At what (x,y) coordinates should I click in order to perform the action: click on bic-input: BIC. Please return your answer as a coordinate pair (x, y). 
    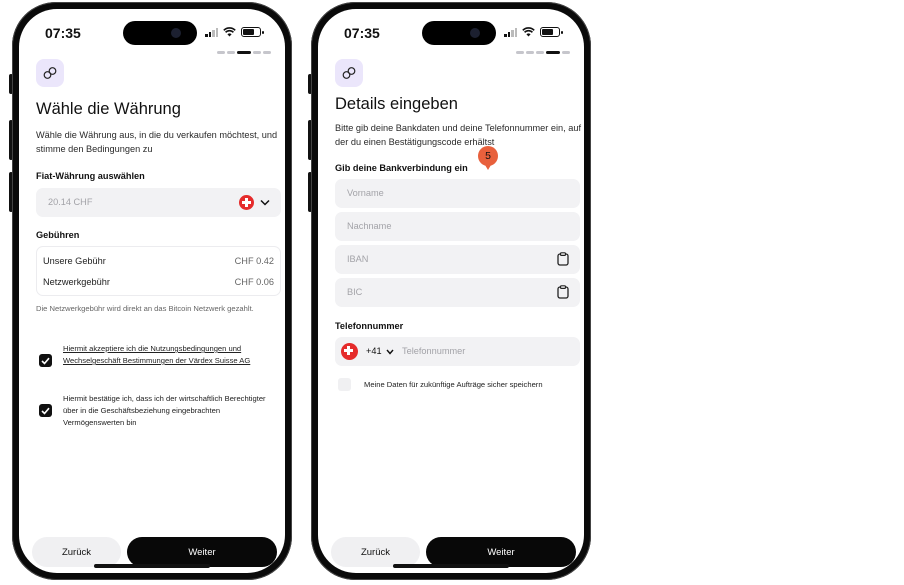
    Looking at the image, I should click on (457, 292).